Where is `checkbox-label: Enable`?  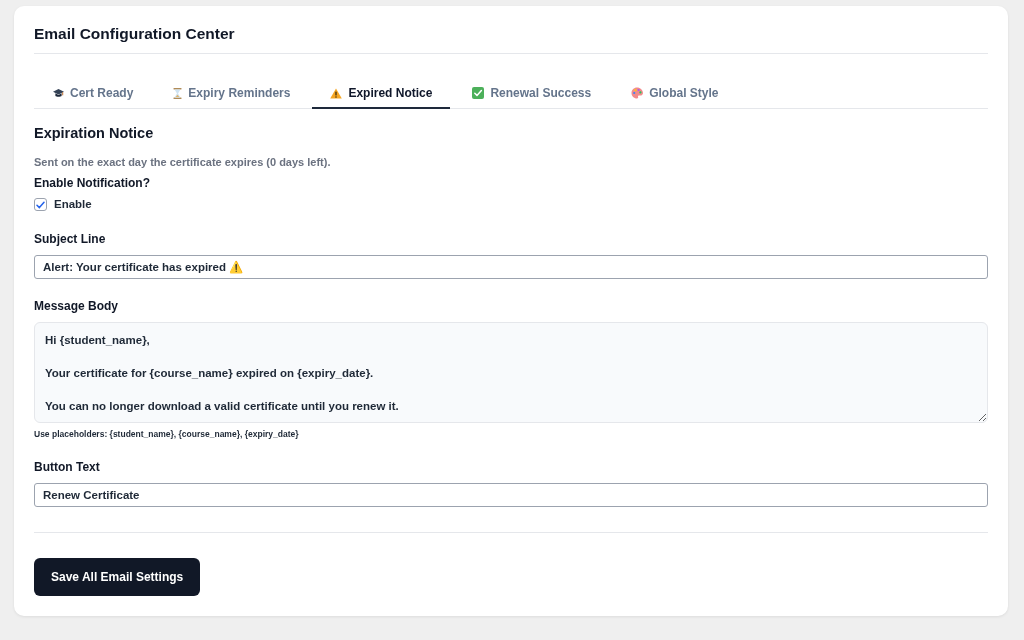 checkbox-label: Enable is located at coordinates (73, 204).